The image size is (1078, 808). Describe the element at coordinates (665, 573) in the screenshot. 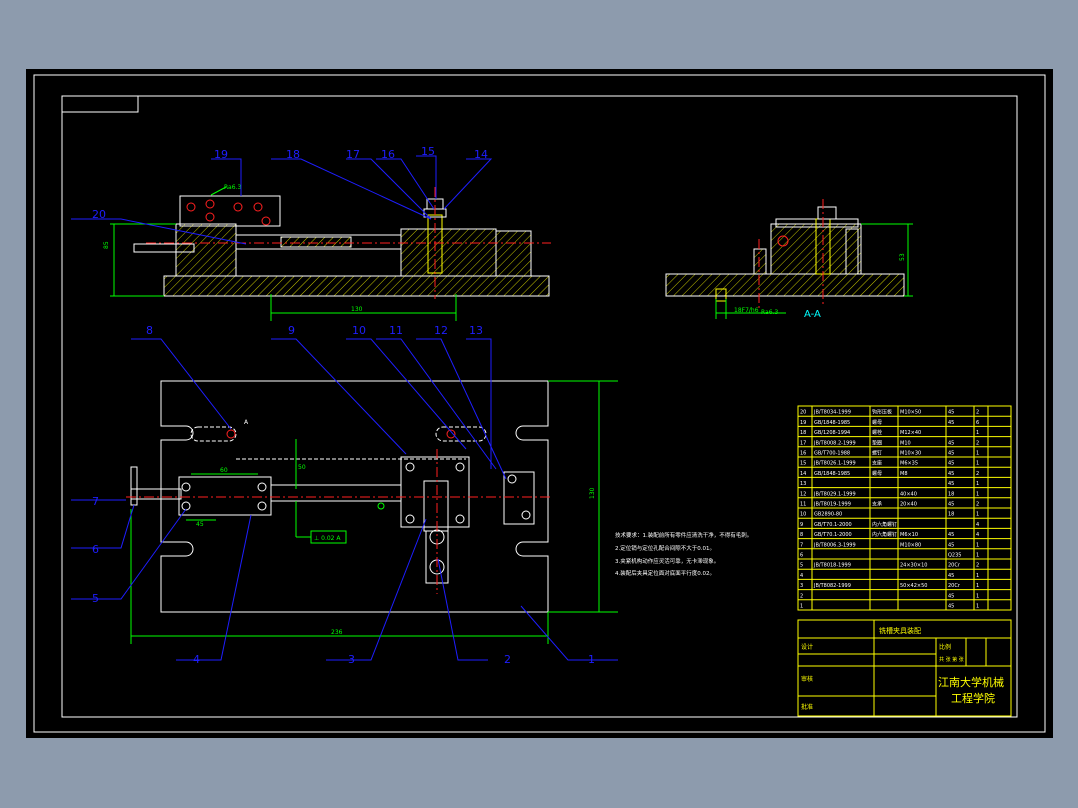

I see `note-line: 4.装配后夹具定位面对底面平行度0.02。` at that location.